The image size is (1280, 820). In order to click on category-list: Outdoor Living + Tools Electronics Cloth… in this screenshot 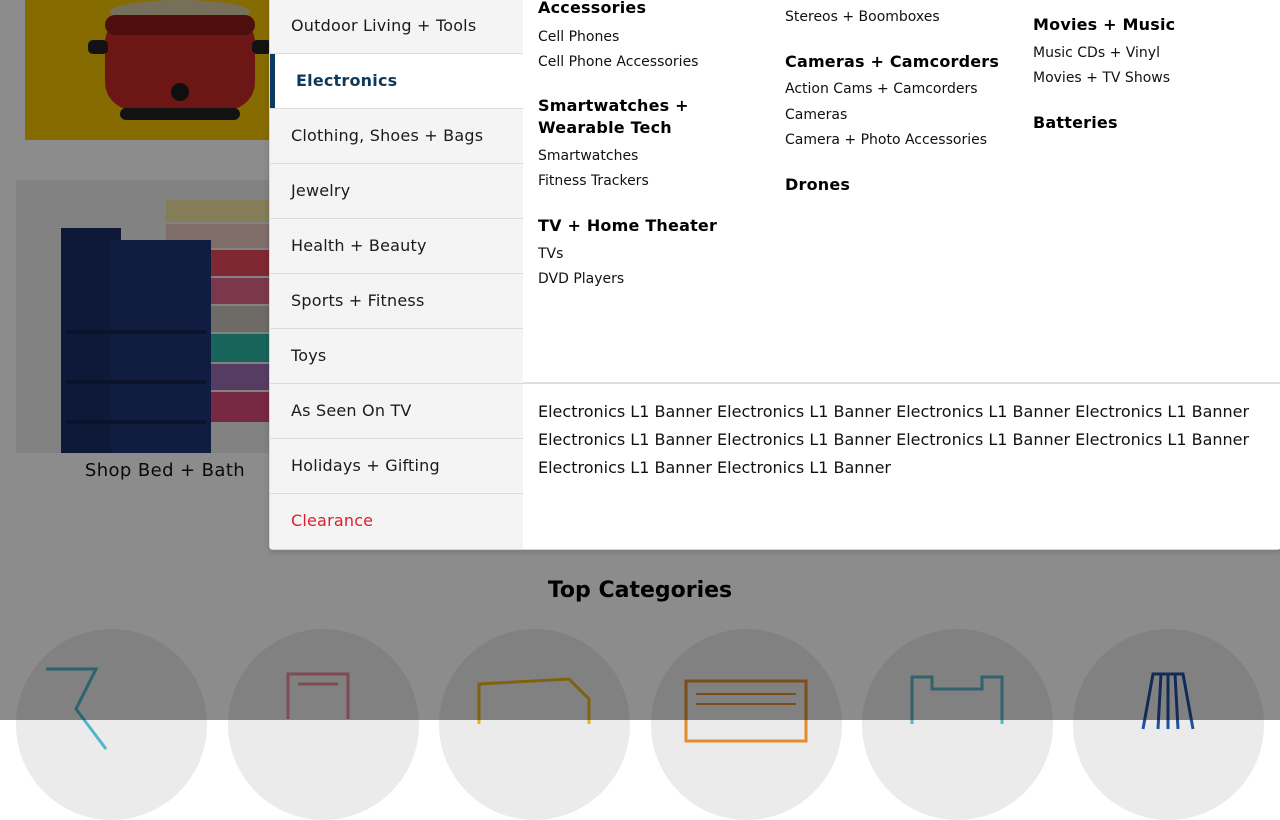, I will do `click(396, 274)`.